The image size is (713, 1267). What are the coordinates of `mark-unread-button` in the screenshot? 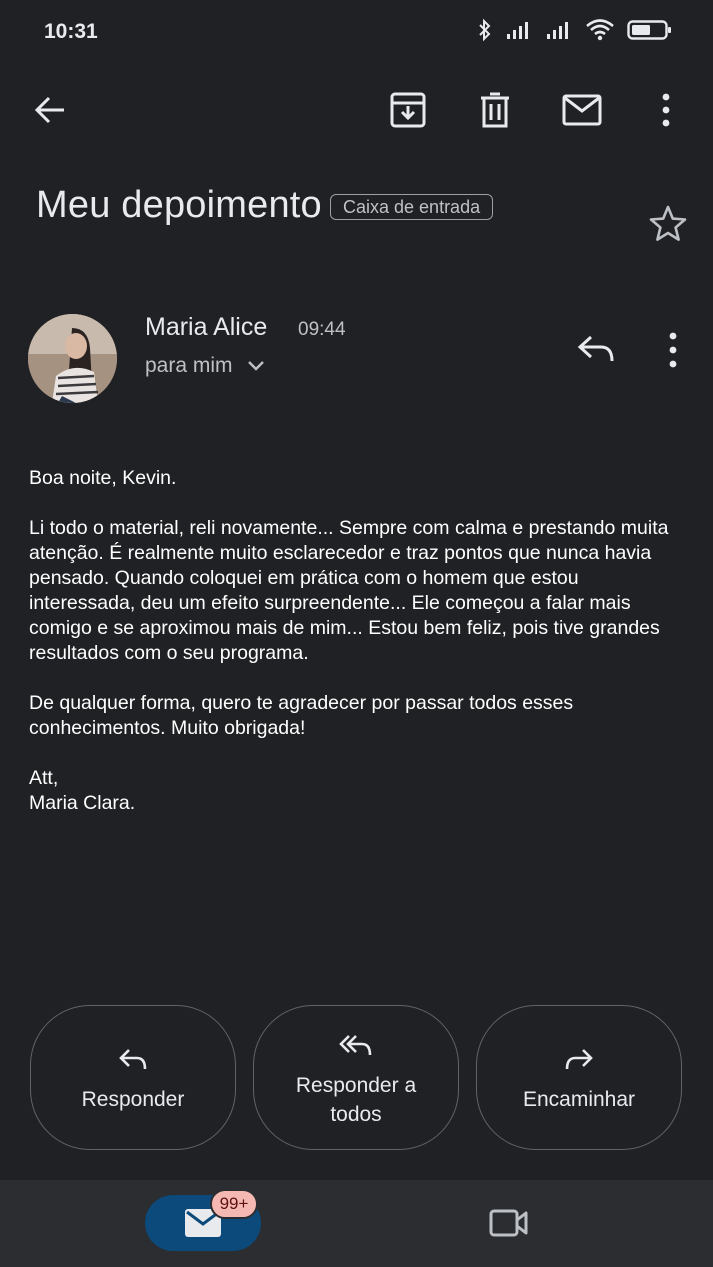 It's located at (582, 110).